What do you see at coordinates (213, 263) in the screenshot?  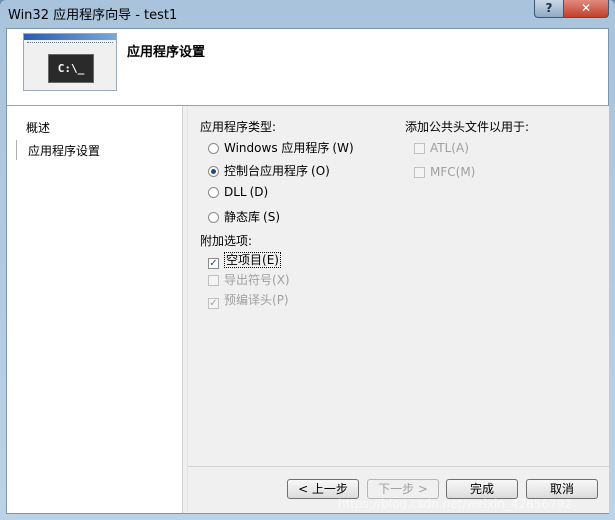 I see `check-empty-project-box: ✓` at bounding box center [213, 263].